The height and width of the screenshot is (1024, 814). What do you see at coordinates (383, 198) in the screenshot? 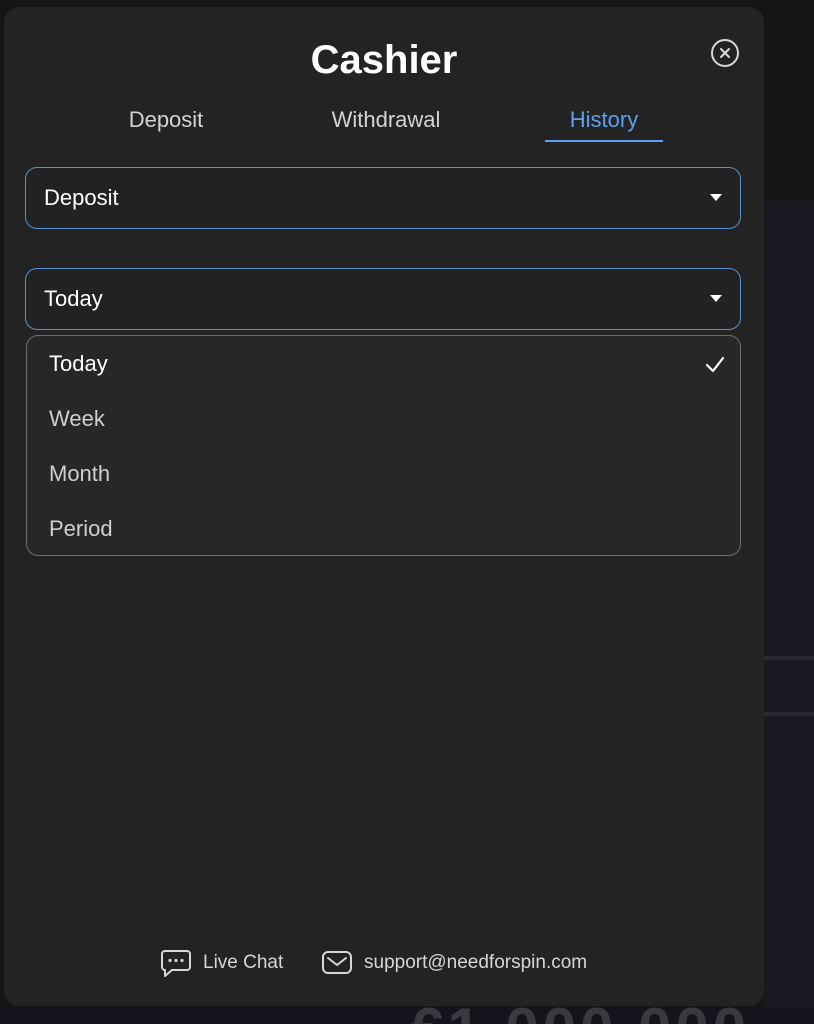
I see `transaction-type-select: Deposit` at bounding box center [383, 198].